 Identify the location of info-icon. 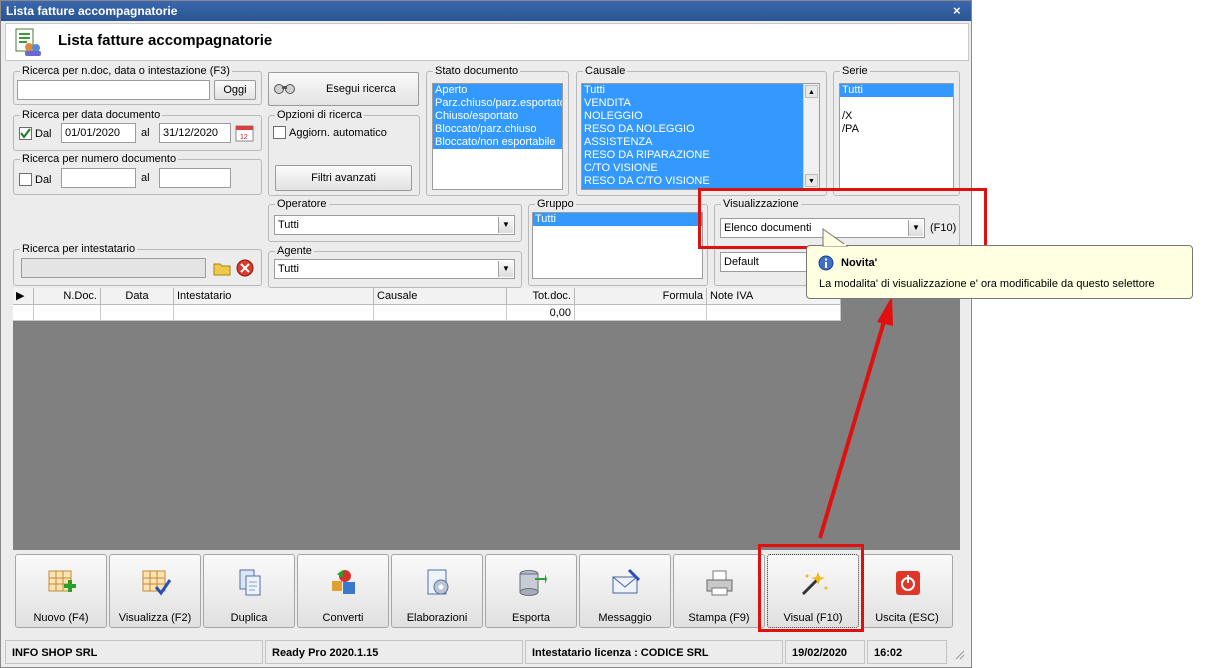
(826, 263).